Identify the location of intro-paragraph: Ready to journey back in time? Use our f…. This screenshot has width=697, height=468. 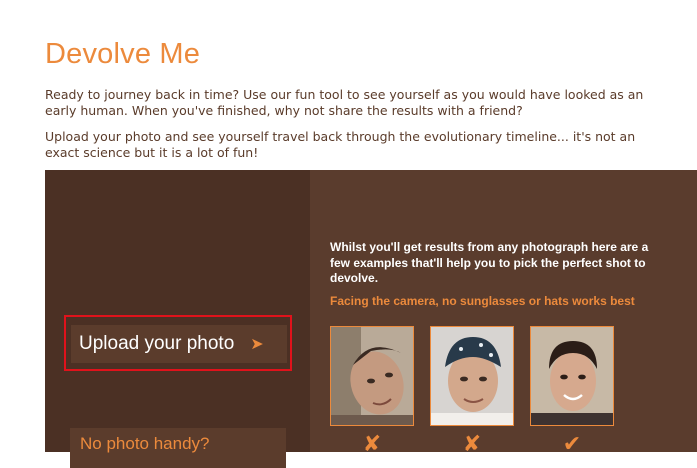
(344, 102).